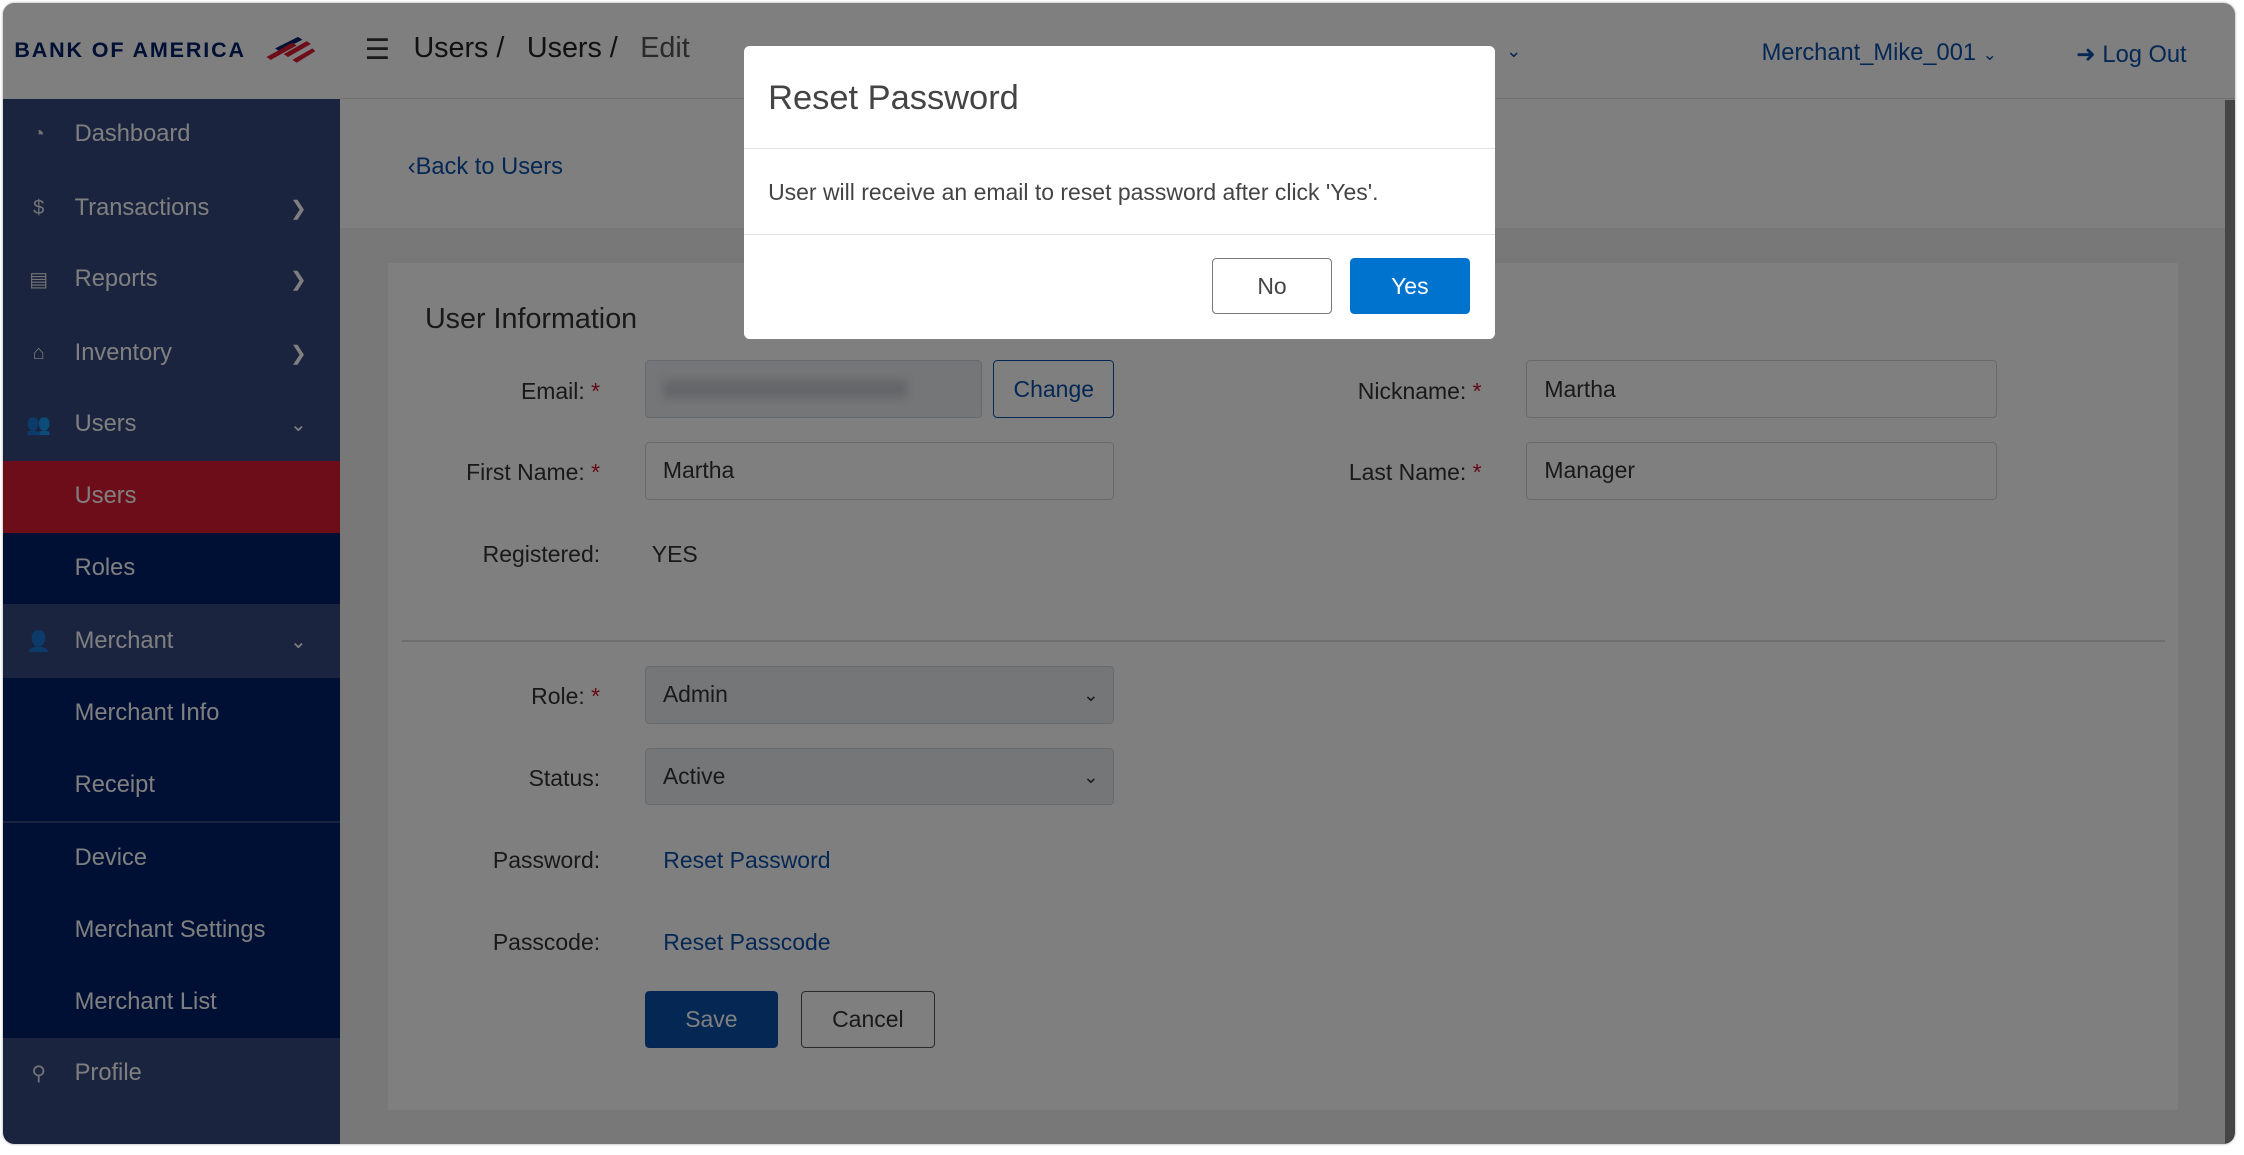 This screenshot has width=2244, height=1155. What do you see at coordinates (1272, 286) in the screenshot?
I see `no-button: No` at bounding box center [1272, 286].